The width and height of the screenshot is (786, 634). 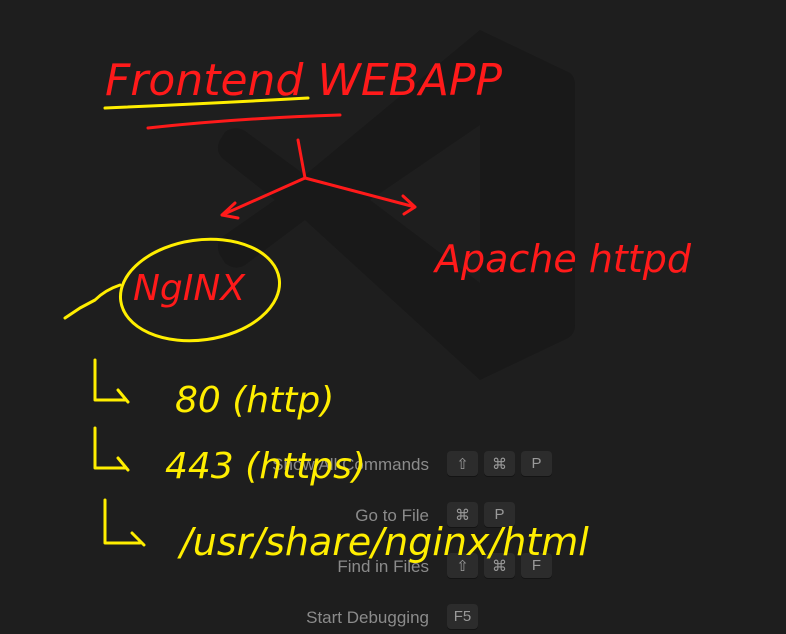 I want to click on annotation-apache: Apache httpd, so click(x=562, y=259).